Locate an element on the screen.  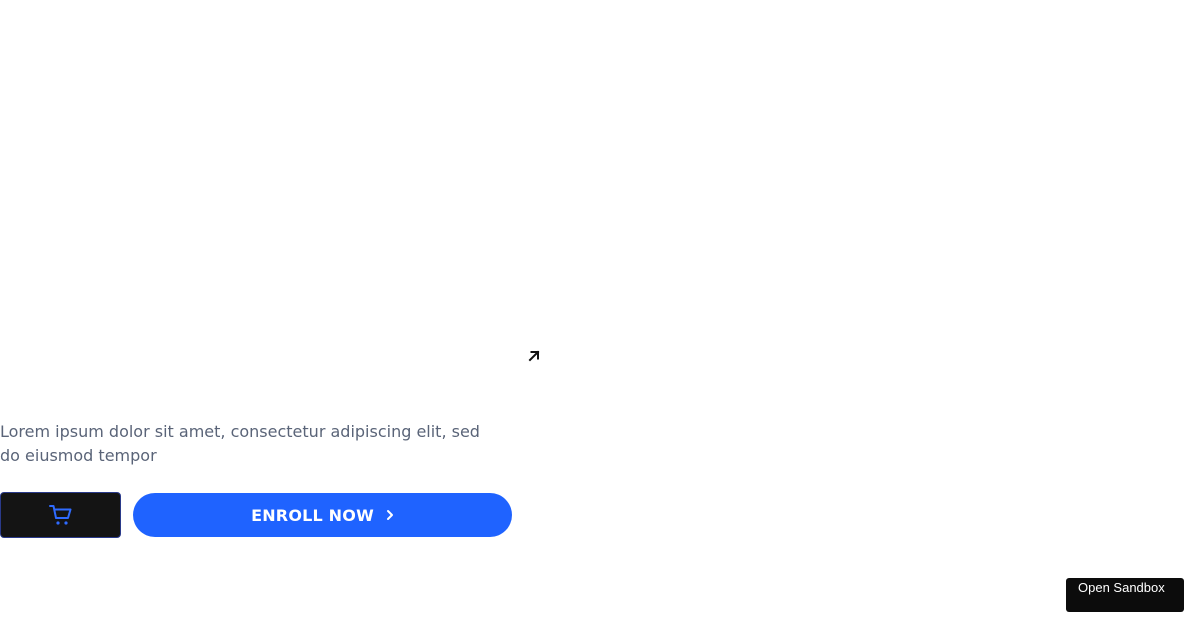
shopping-cart-icon is located at coordinates (59, 515).